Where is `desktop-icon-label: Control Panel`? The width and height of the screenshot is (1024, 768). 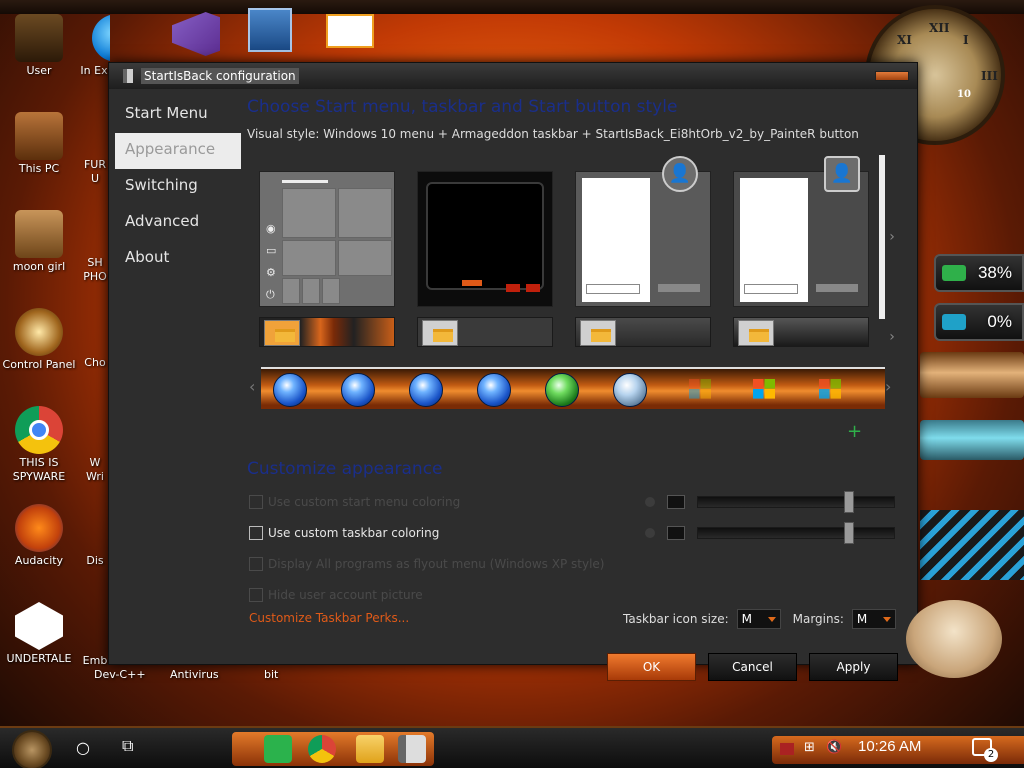
desktop-icon-label: Control Panel is located at coordinates (39, 364).